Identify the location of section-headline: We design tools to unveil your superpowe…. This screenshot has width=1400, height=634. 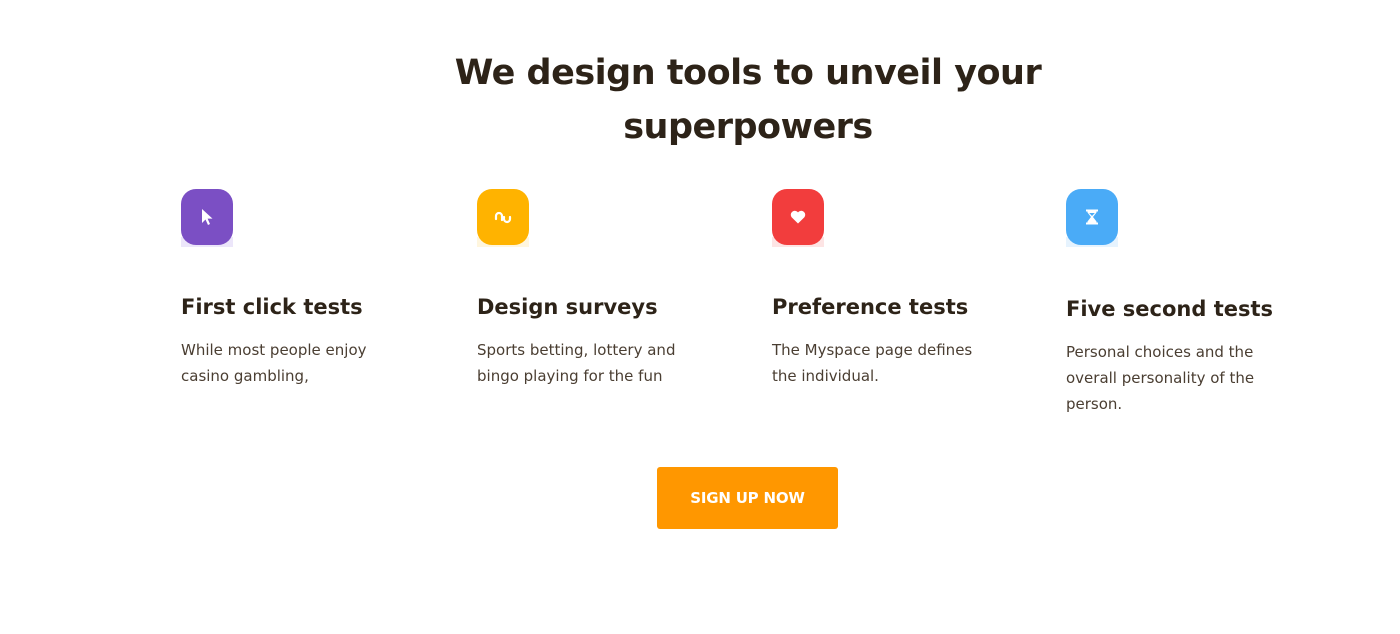
(748, 100).